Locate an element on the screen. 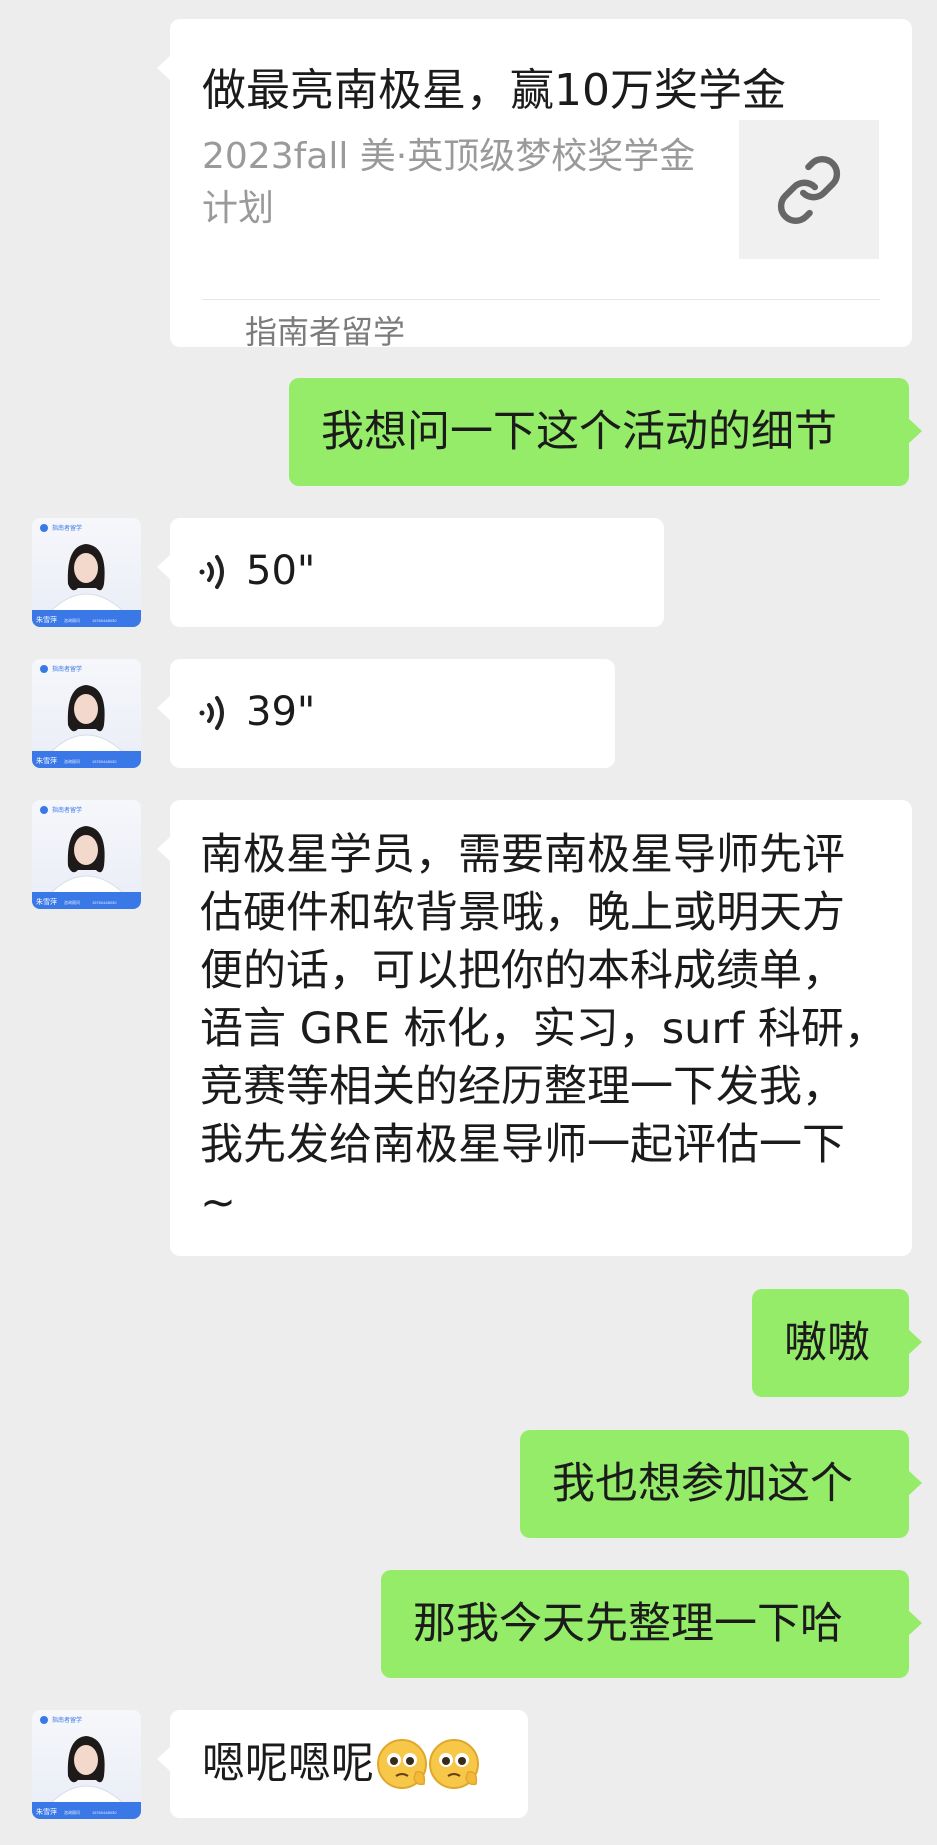  message-line: 我先发给南极星导师一起评估一下 is located at coordinates (522, 1145).